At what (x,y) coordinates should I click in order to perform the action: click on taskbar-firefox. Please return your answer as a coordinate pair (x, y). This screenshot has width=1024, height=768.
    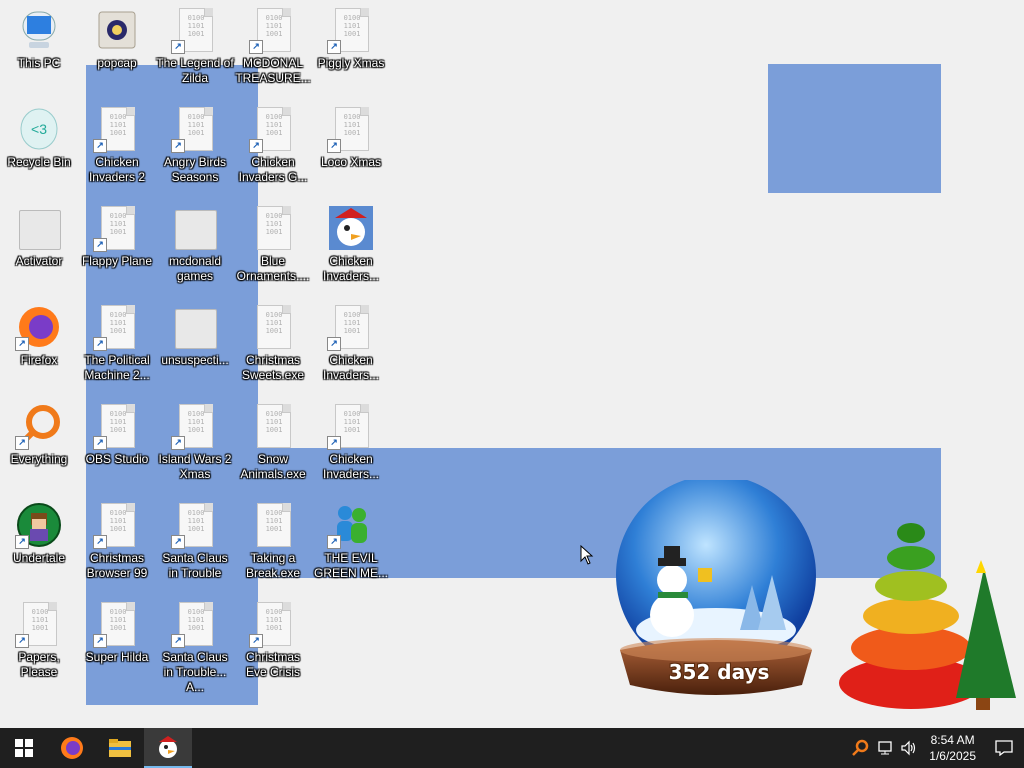
    Looking at the image, I should click on (72, 748).